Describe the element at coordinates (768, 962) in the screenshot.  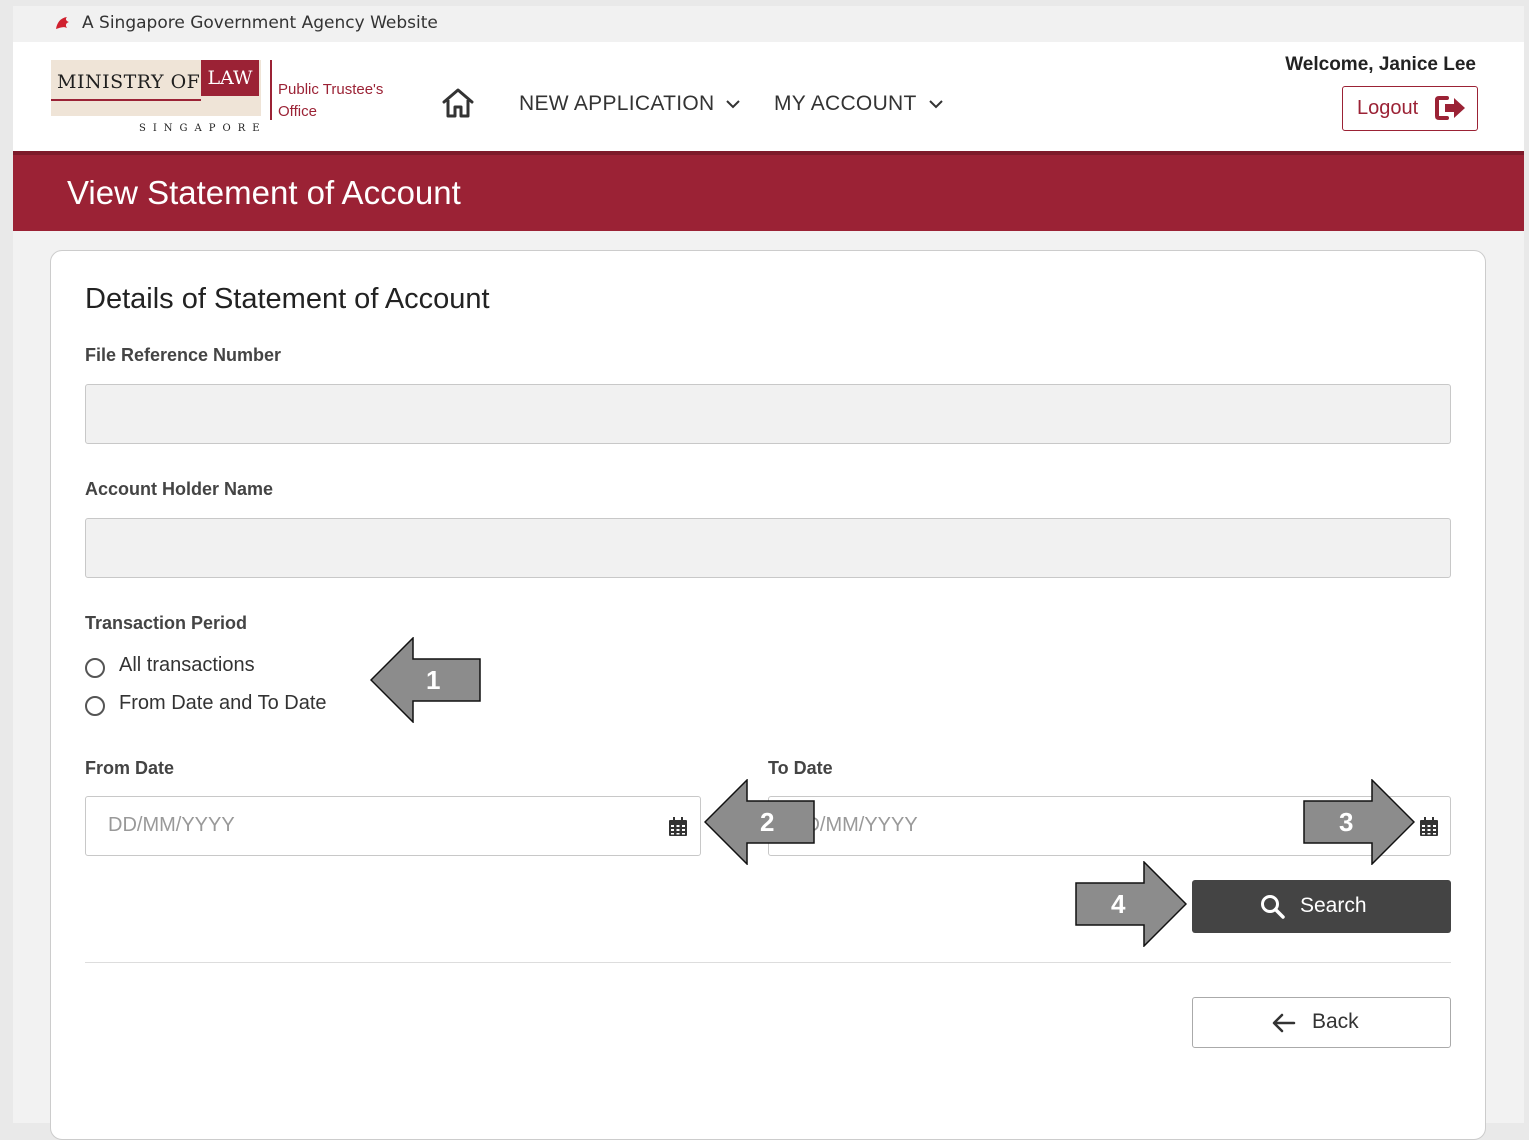
I see `divider` at that location.